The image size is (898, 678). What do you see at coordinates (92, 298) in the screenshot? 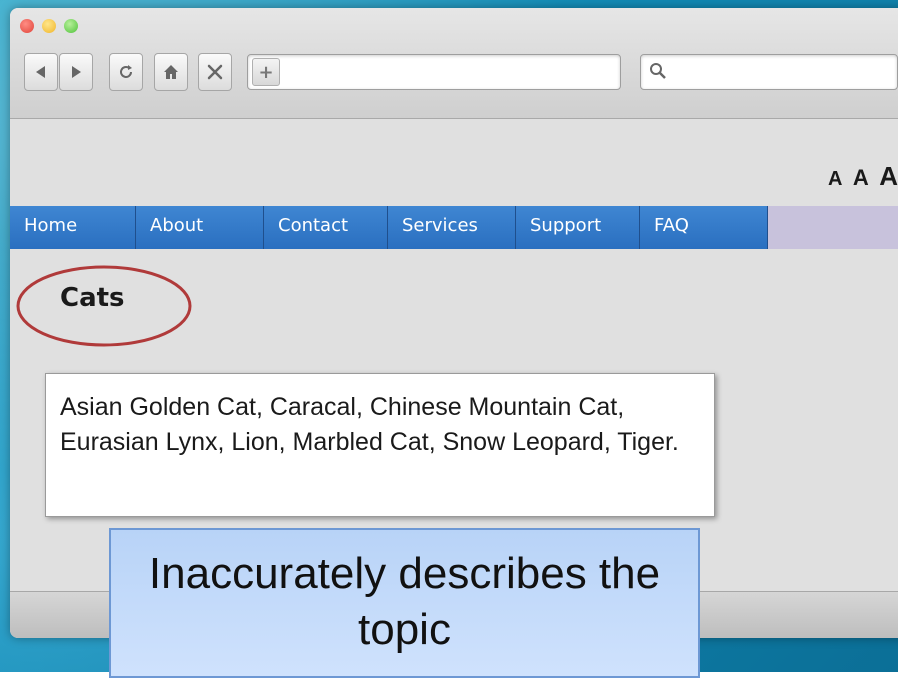
I see `page-heading: Cats` at bounding box center [92, 298].